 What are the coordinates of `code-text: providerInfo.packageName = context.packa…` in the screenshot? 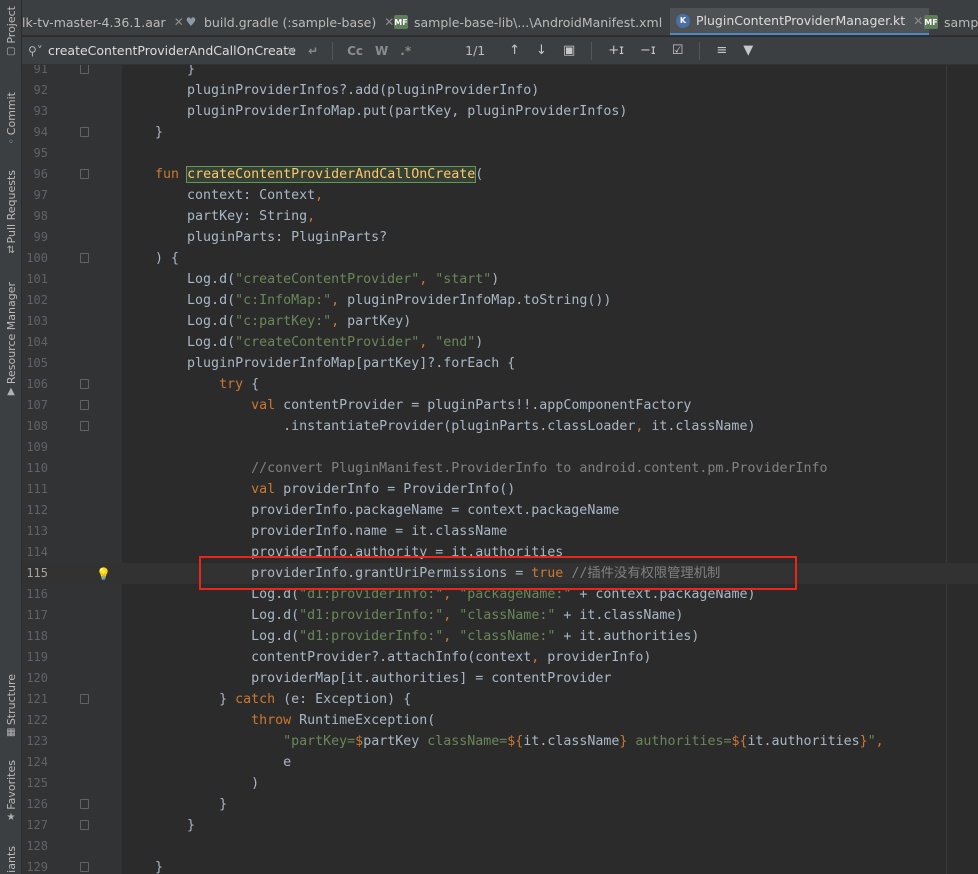 It's located at (371, 510).